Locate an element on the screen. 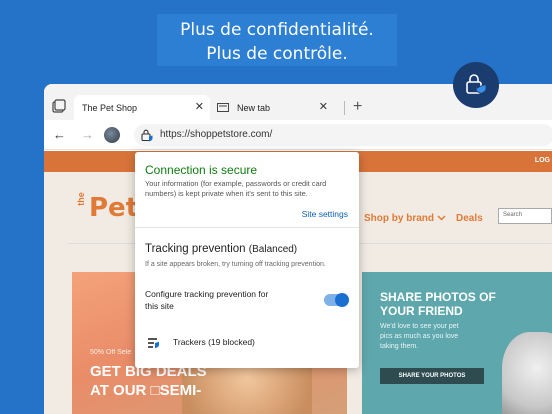 This screenshot has width=552, height=414. trackers-blocked-item: Trackers (19 blocked) is located at coordinates (214, 342).